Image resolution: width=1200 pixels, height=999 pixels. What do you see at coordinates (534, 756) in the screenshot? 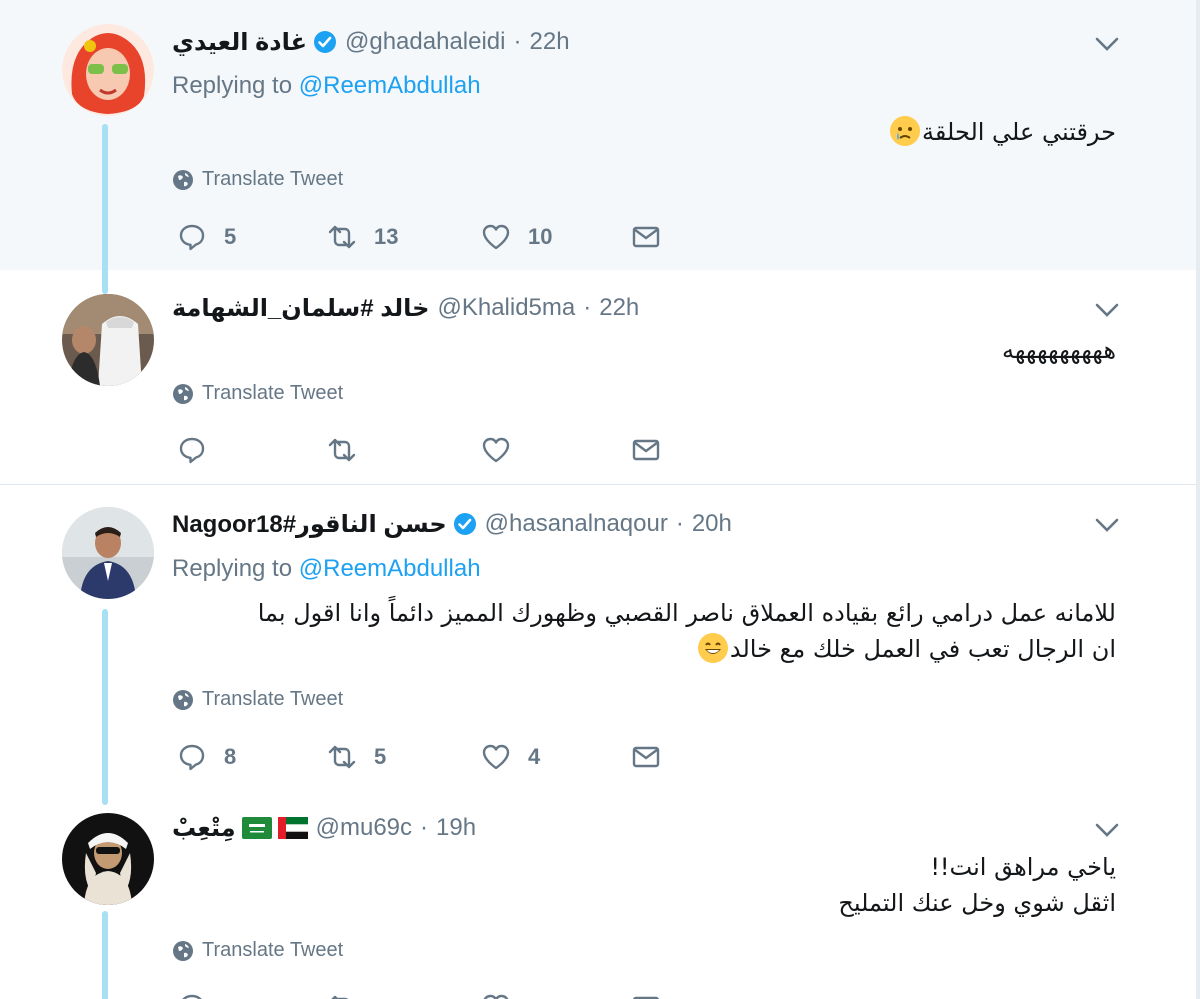
I see `like-count: 4` at bounding box center [534, 756].